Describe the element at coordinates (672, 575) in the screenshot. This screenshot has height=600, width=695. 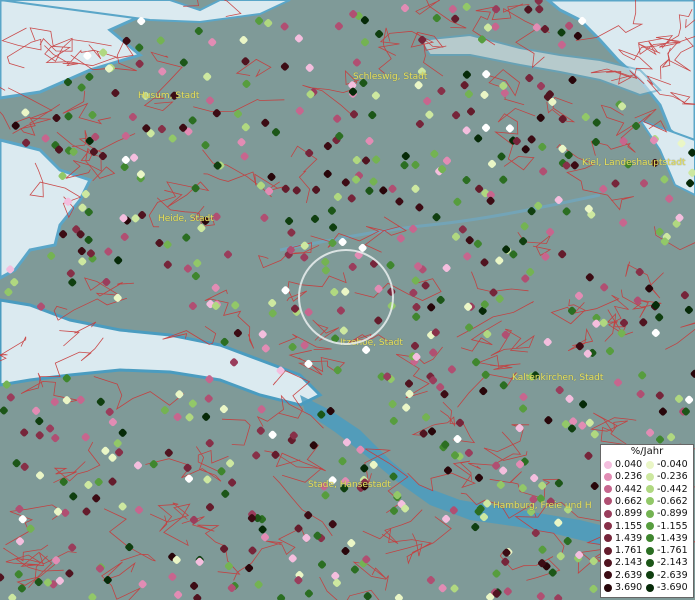
I see `legend-label: -2.639` at that location.